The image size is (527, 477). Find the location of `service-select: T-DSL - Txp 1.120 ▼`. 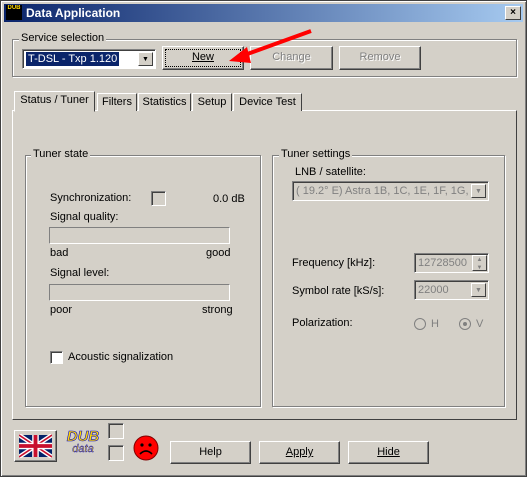

service-select: T-DSL - Txp 1.120 ▼ is located at coordinates (89, 59).